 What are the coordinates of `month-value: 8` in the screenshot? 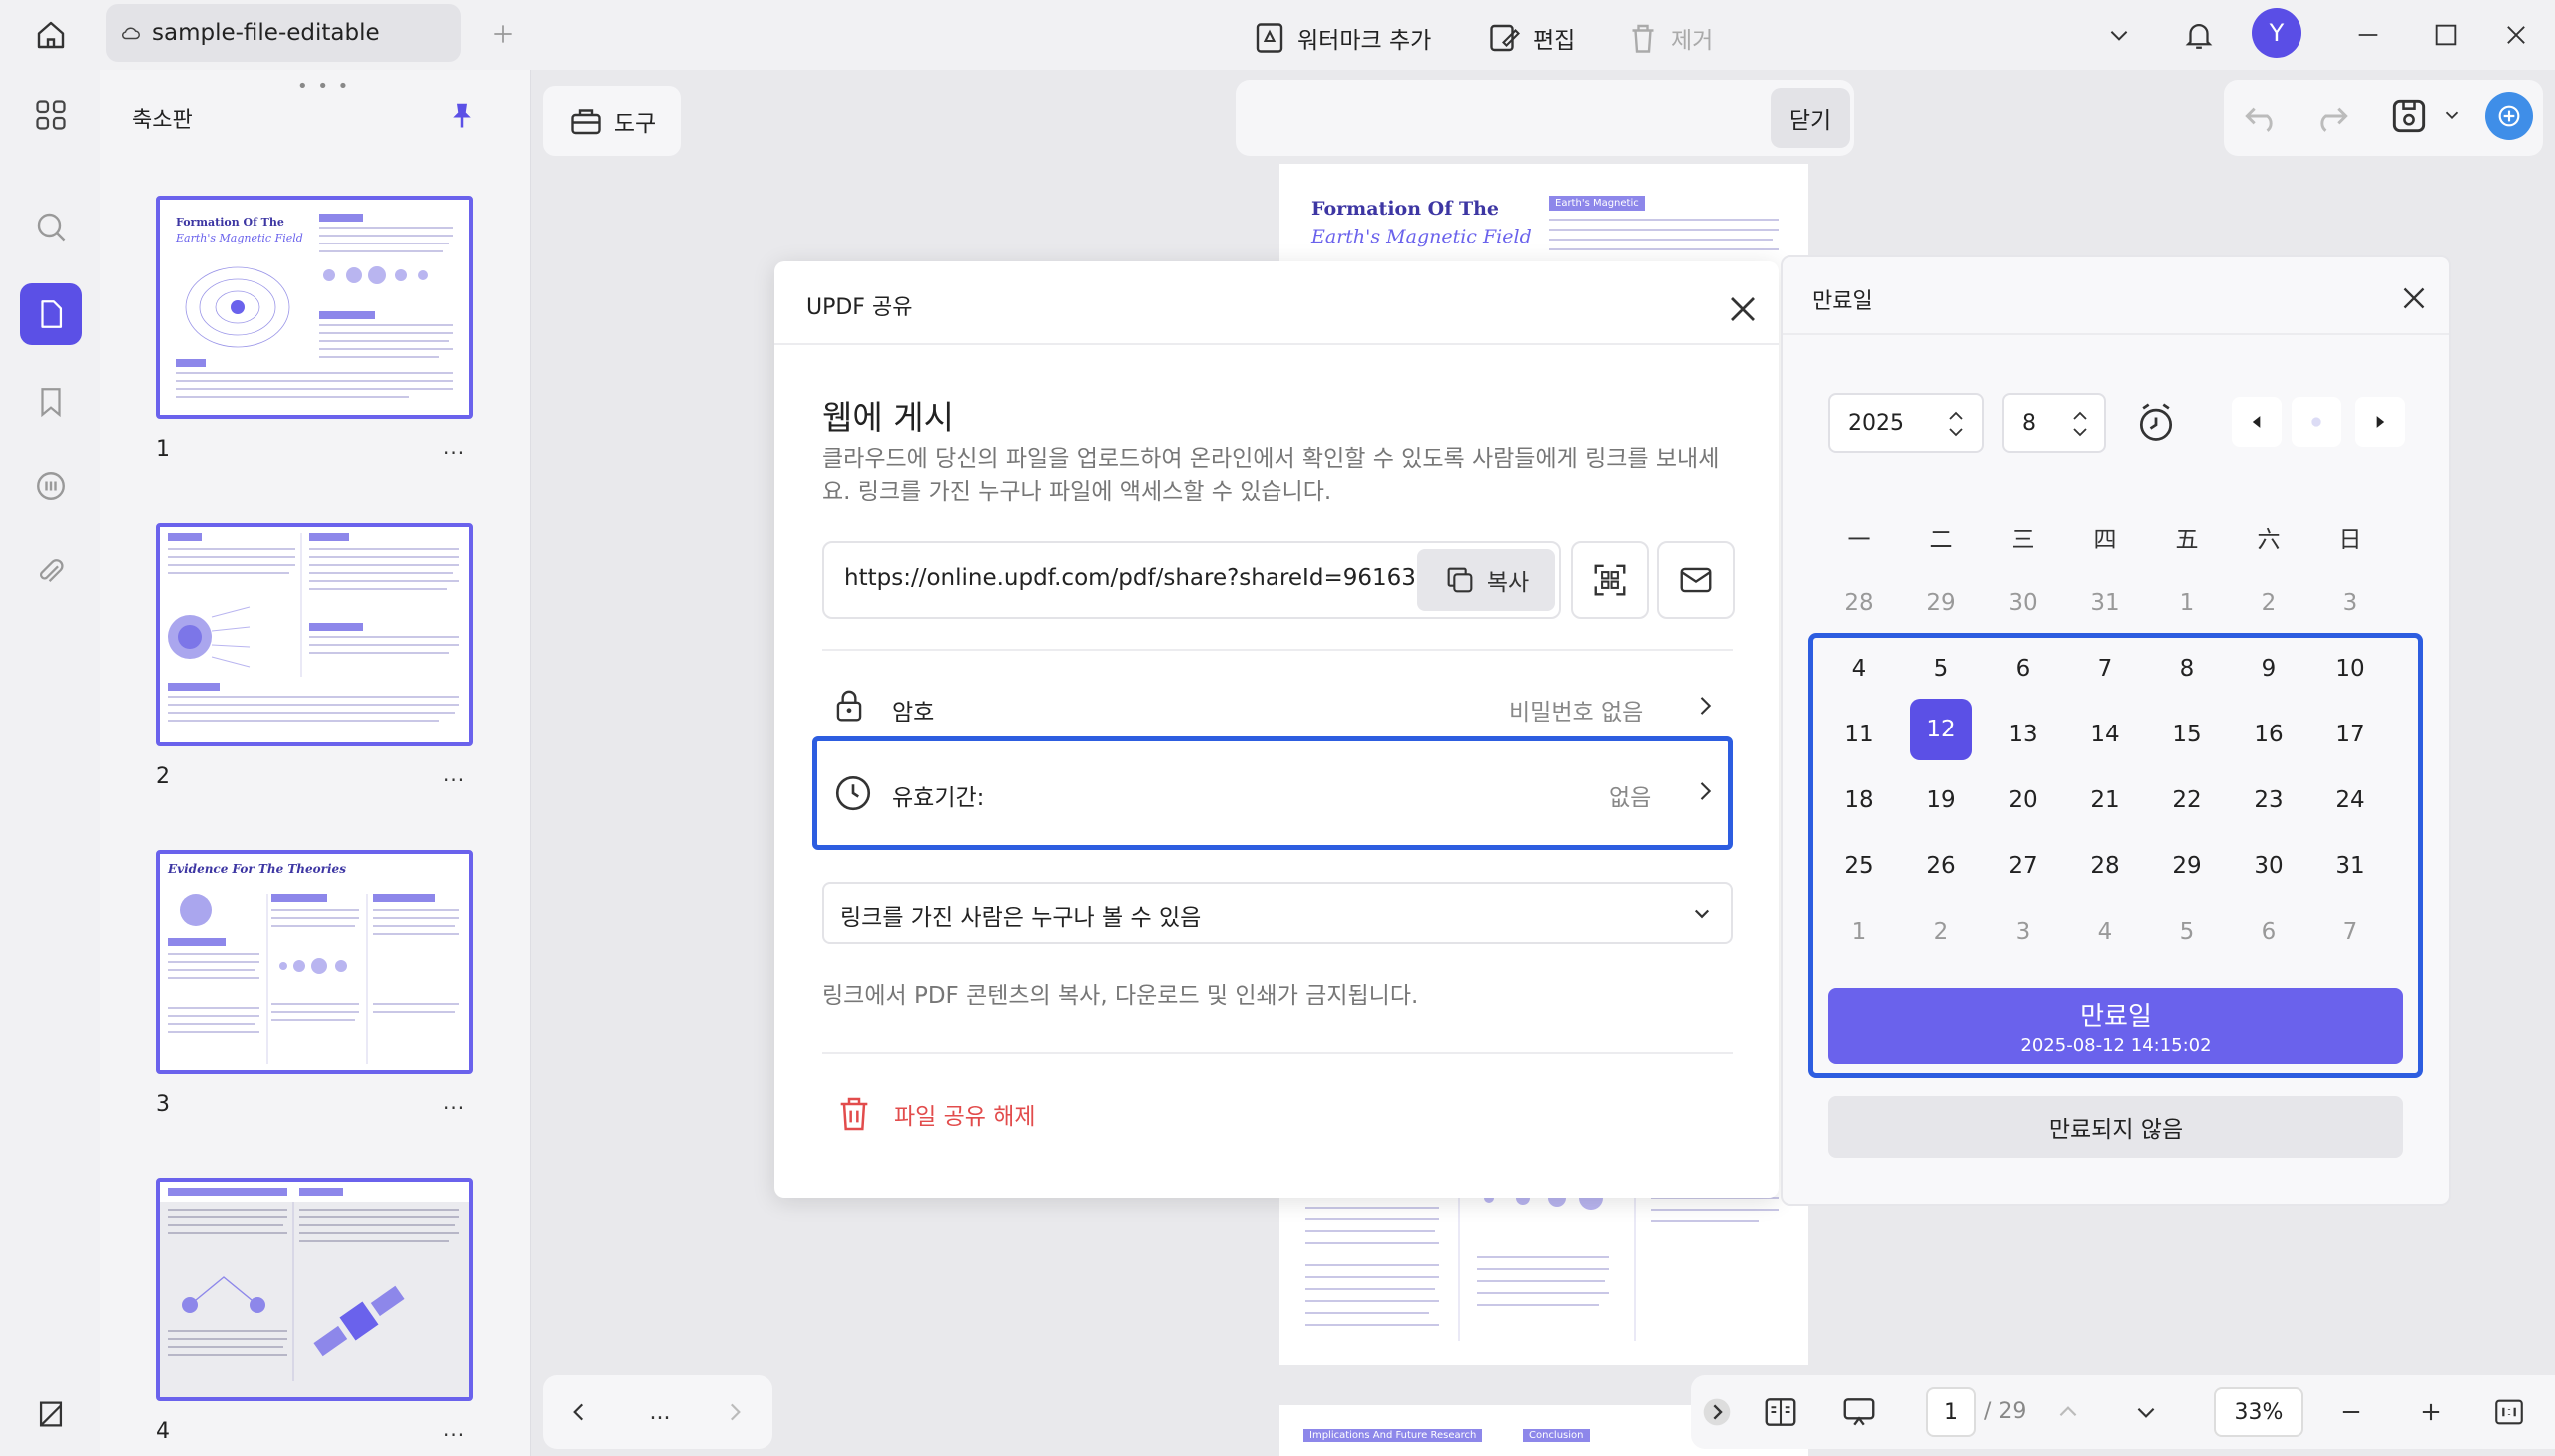 It's located at (2029, 423).